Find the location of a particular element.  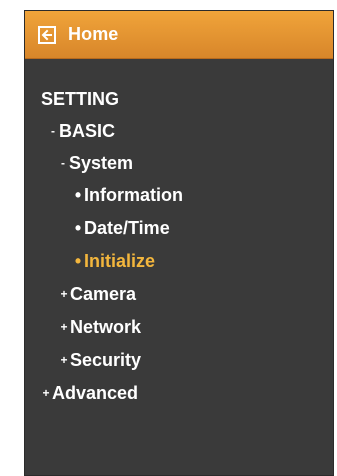

menu-item-camera: + Camera is located at coordinates (97, 294).